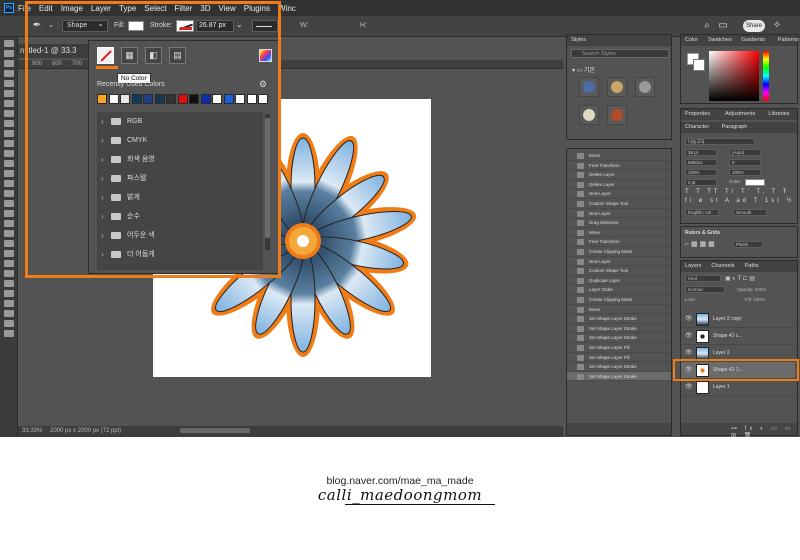  Describe the element at coordinates (46, 8) in the screenshot. I see `menu-item-edit: Edit` at that location.